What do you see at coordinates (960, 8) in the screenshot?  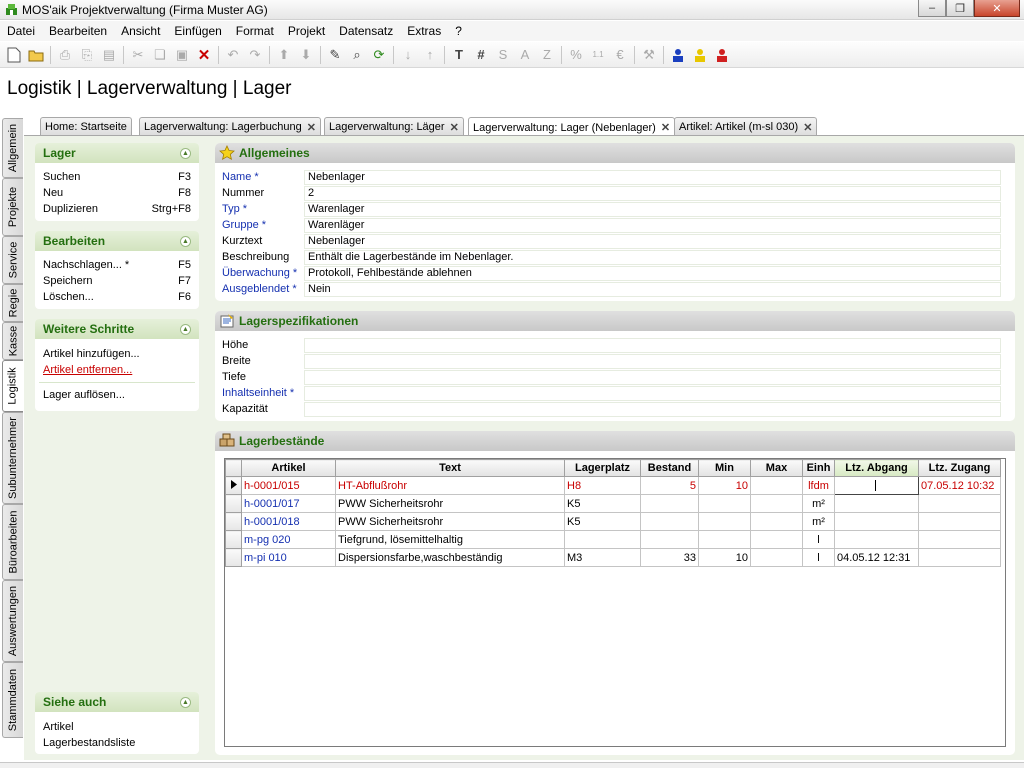 I see `maximize-button: ❐` at bounding box center [960, 8].